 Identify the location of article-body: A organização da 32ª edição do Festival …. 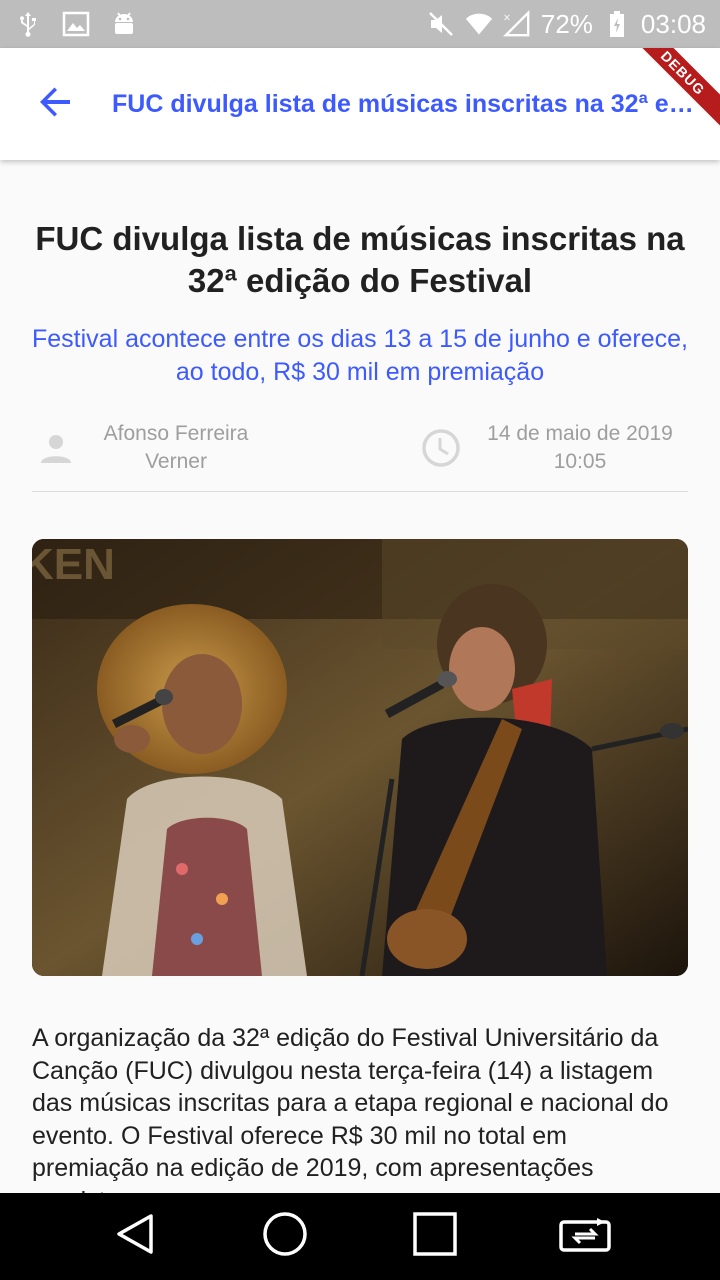
(350, 1108).